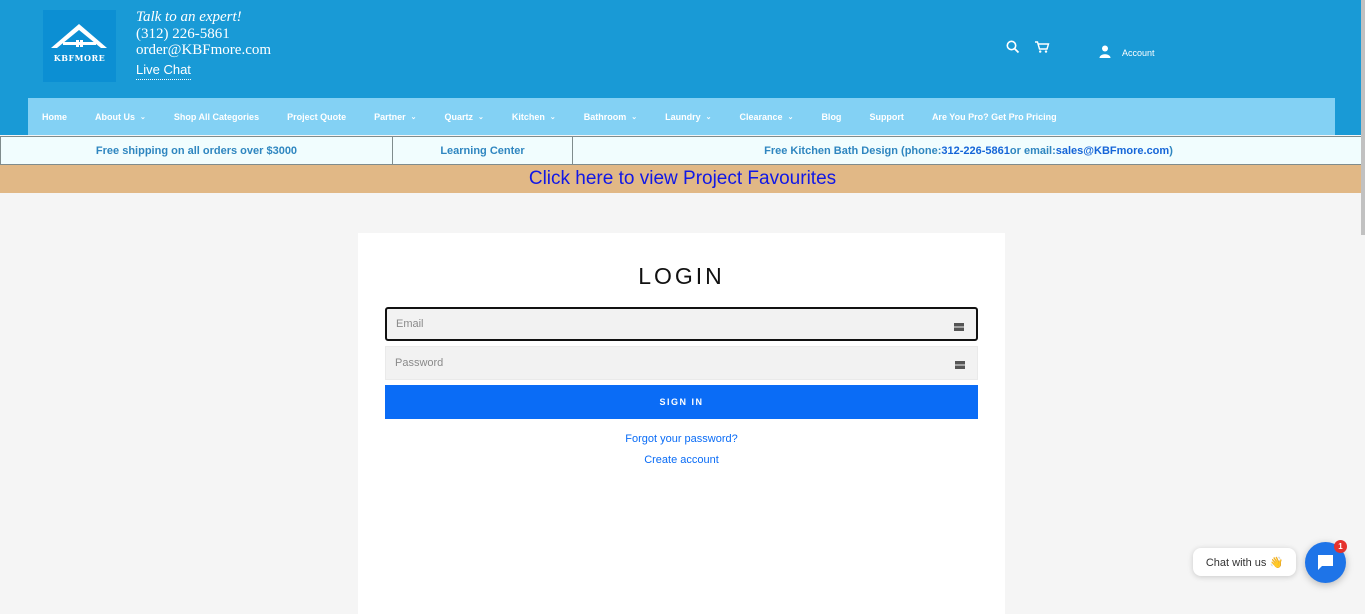 This screenshot has height=614, width=1365. What do you see at coordinates (203, 34) in the screenshot?
I see `header-phone: (312) 226-5861` at bounding box center [203, 34].